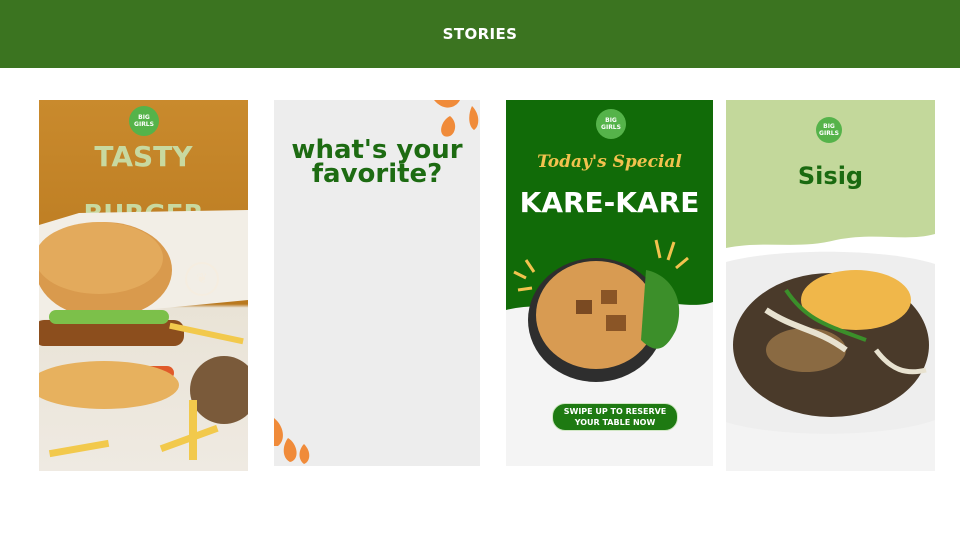 The height and width of the screenshot is (540, 960). I want to click on cta-line-2: YOUR TABLE NOW, so click(615, 422).